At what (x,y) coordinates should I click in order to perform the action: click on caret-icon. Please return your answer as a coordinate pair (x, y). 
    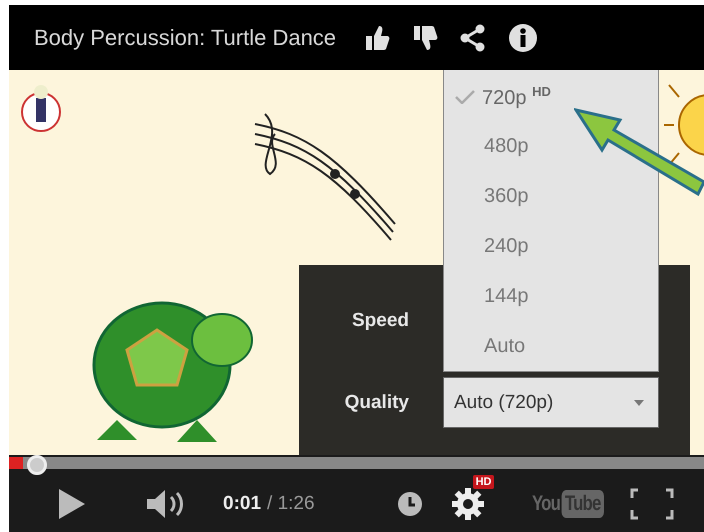
    Looking at the image, I should click on (639, 403).